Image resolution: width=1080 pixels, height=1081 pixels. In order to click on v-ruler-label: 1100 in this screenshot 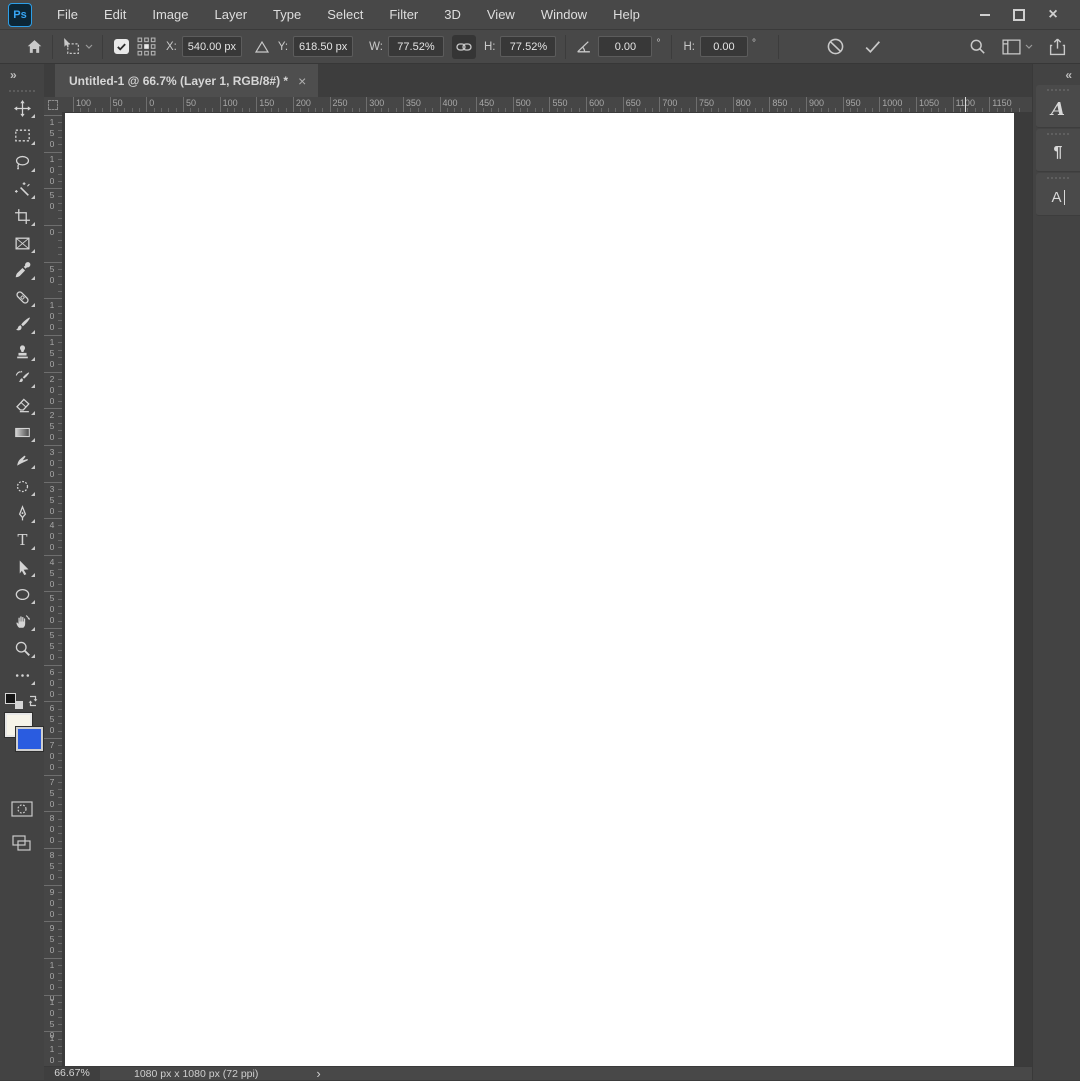, I will do `click(52, 1049)`.